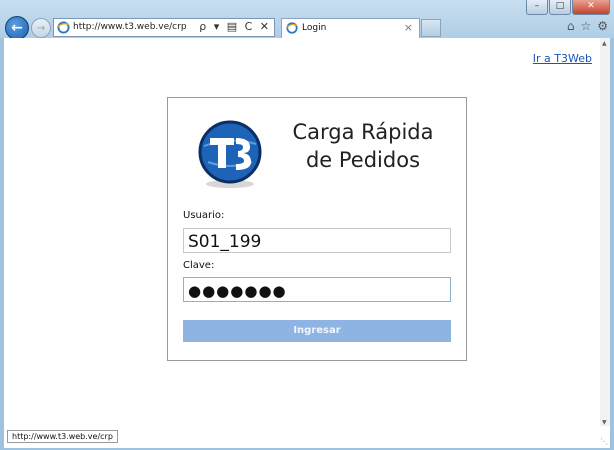 The image size is (614, 450). Describe the element at coordinates (235, 26) in the screenshot. I see `address-tools: ρ ▾ ▤ C ✕` at that location.